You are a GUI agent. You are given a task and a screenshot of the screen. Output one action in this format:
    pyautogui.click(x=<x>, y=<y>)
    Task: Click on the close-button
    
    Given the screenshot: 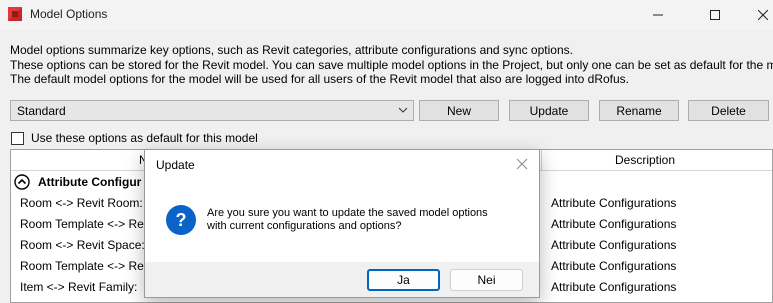 What is the action you would take?
    pyautogui.click(x=756, y=15)
    